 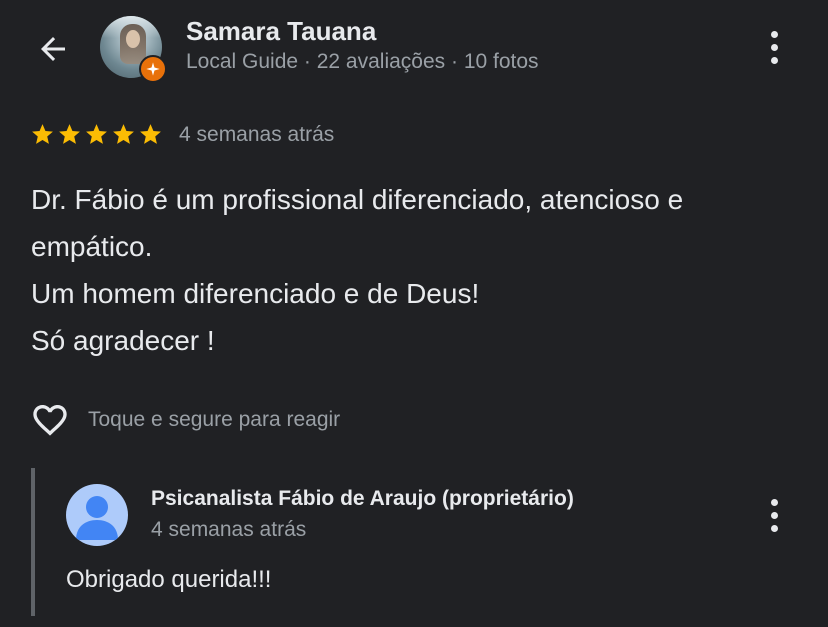 I want to click on review-text-line: Só agradecer !, so click(x=123, y=340).